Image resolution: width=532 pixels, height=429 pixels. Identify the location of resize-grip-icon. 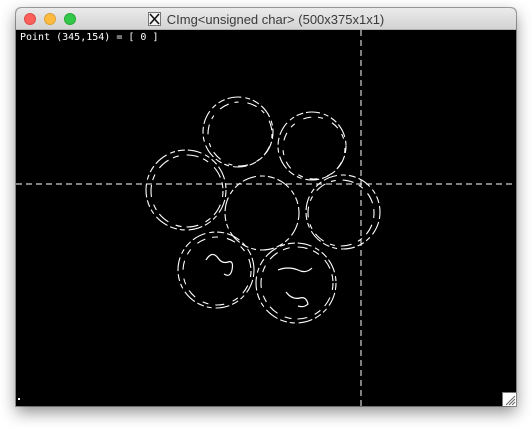
(510, 400).